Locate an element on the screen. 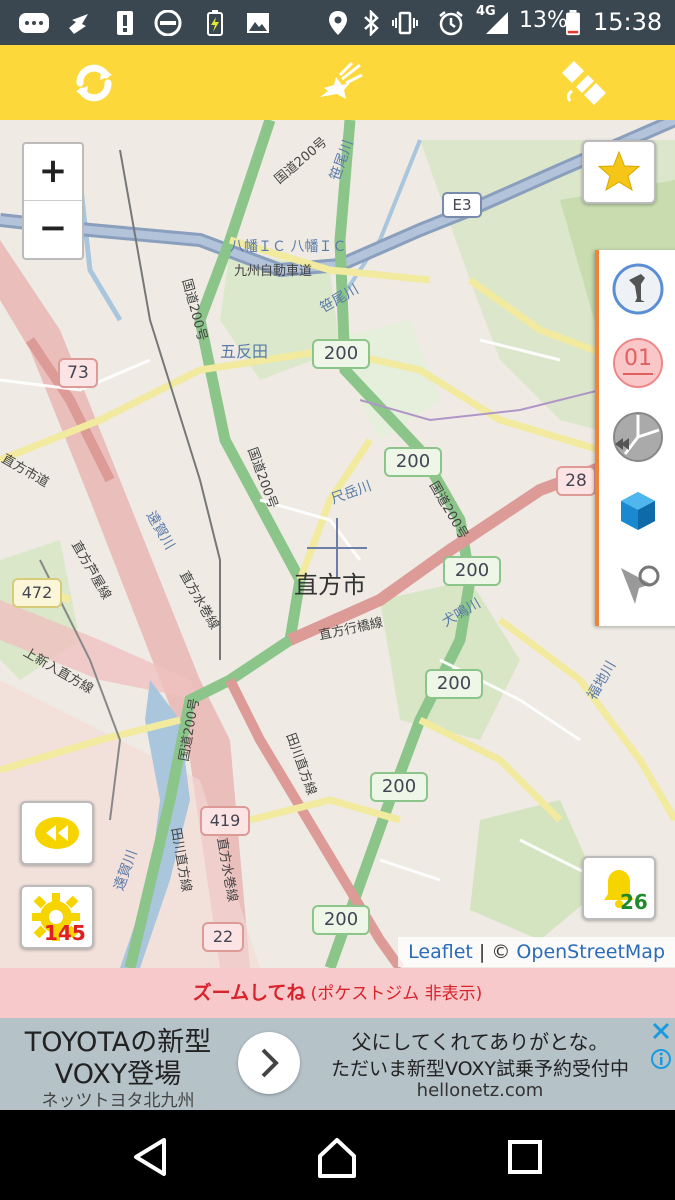 The width and height of the screenshot is (675, 1200). info-icon is located at coordinates (661, 1059).